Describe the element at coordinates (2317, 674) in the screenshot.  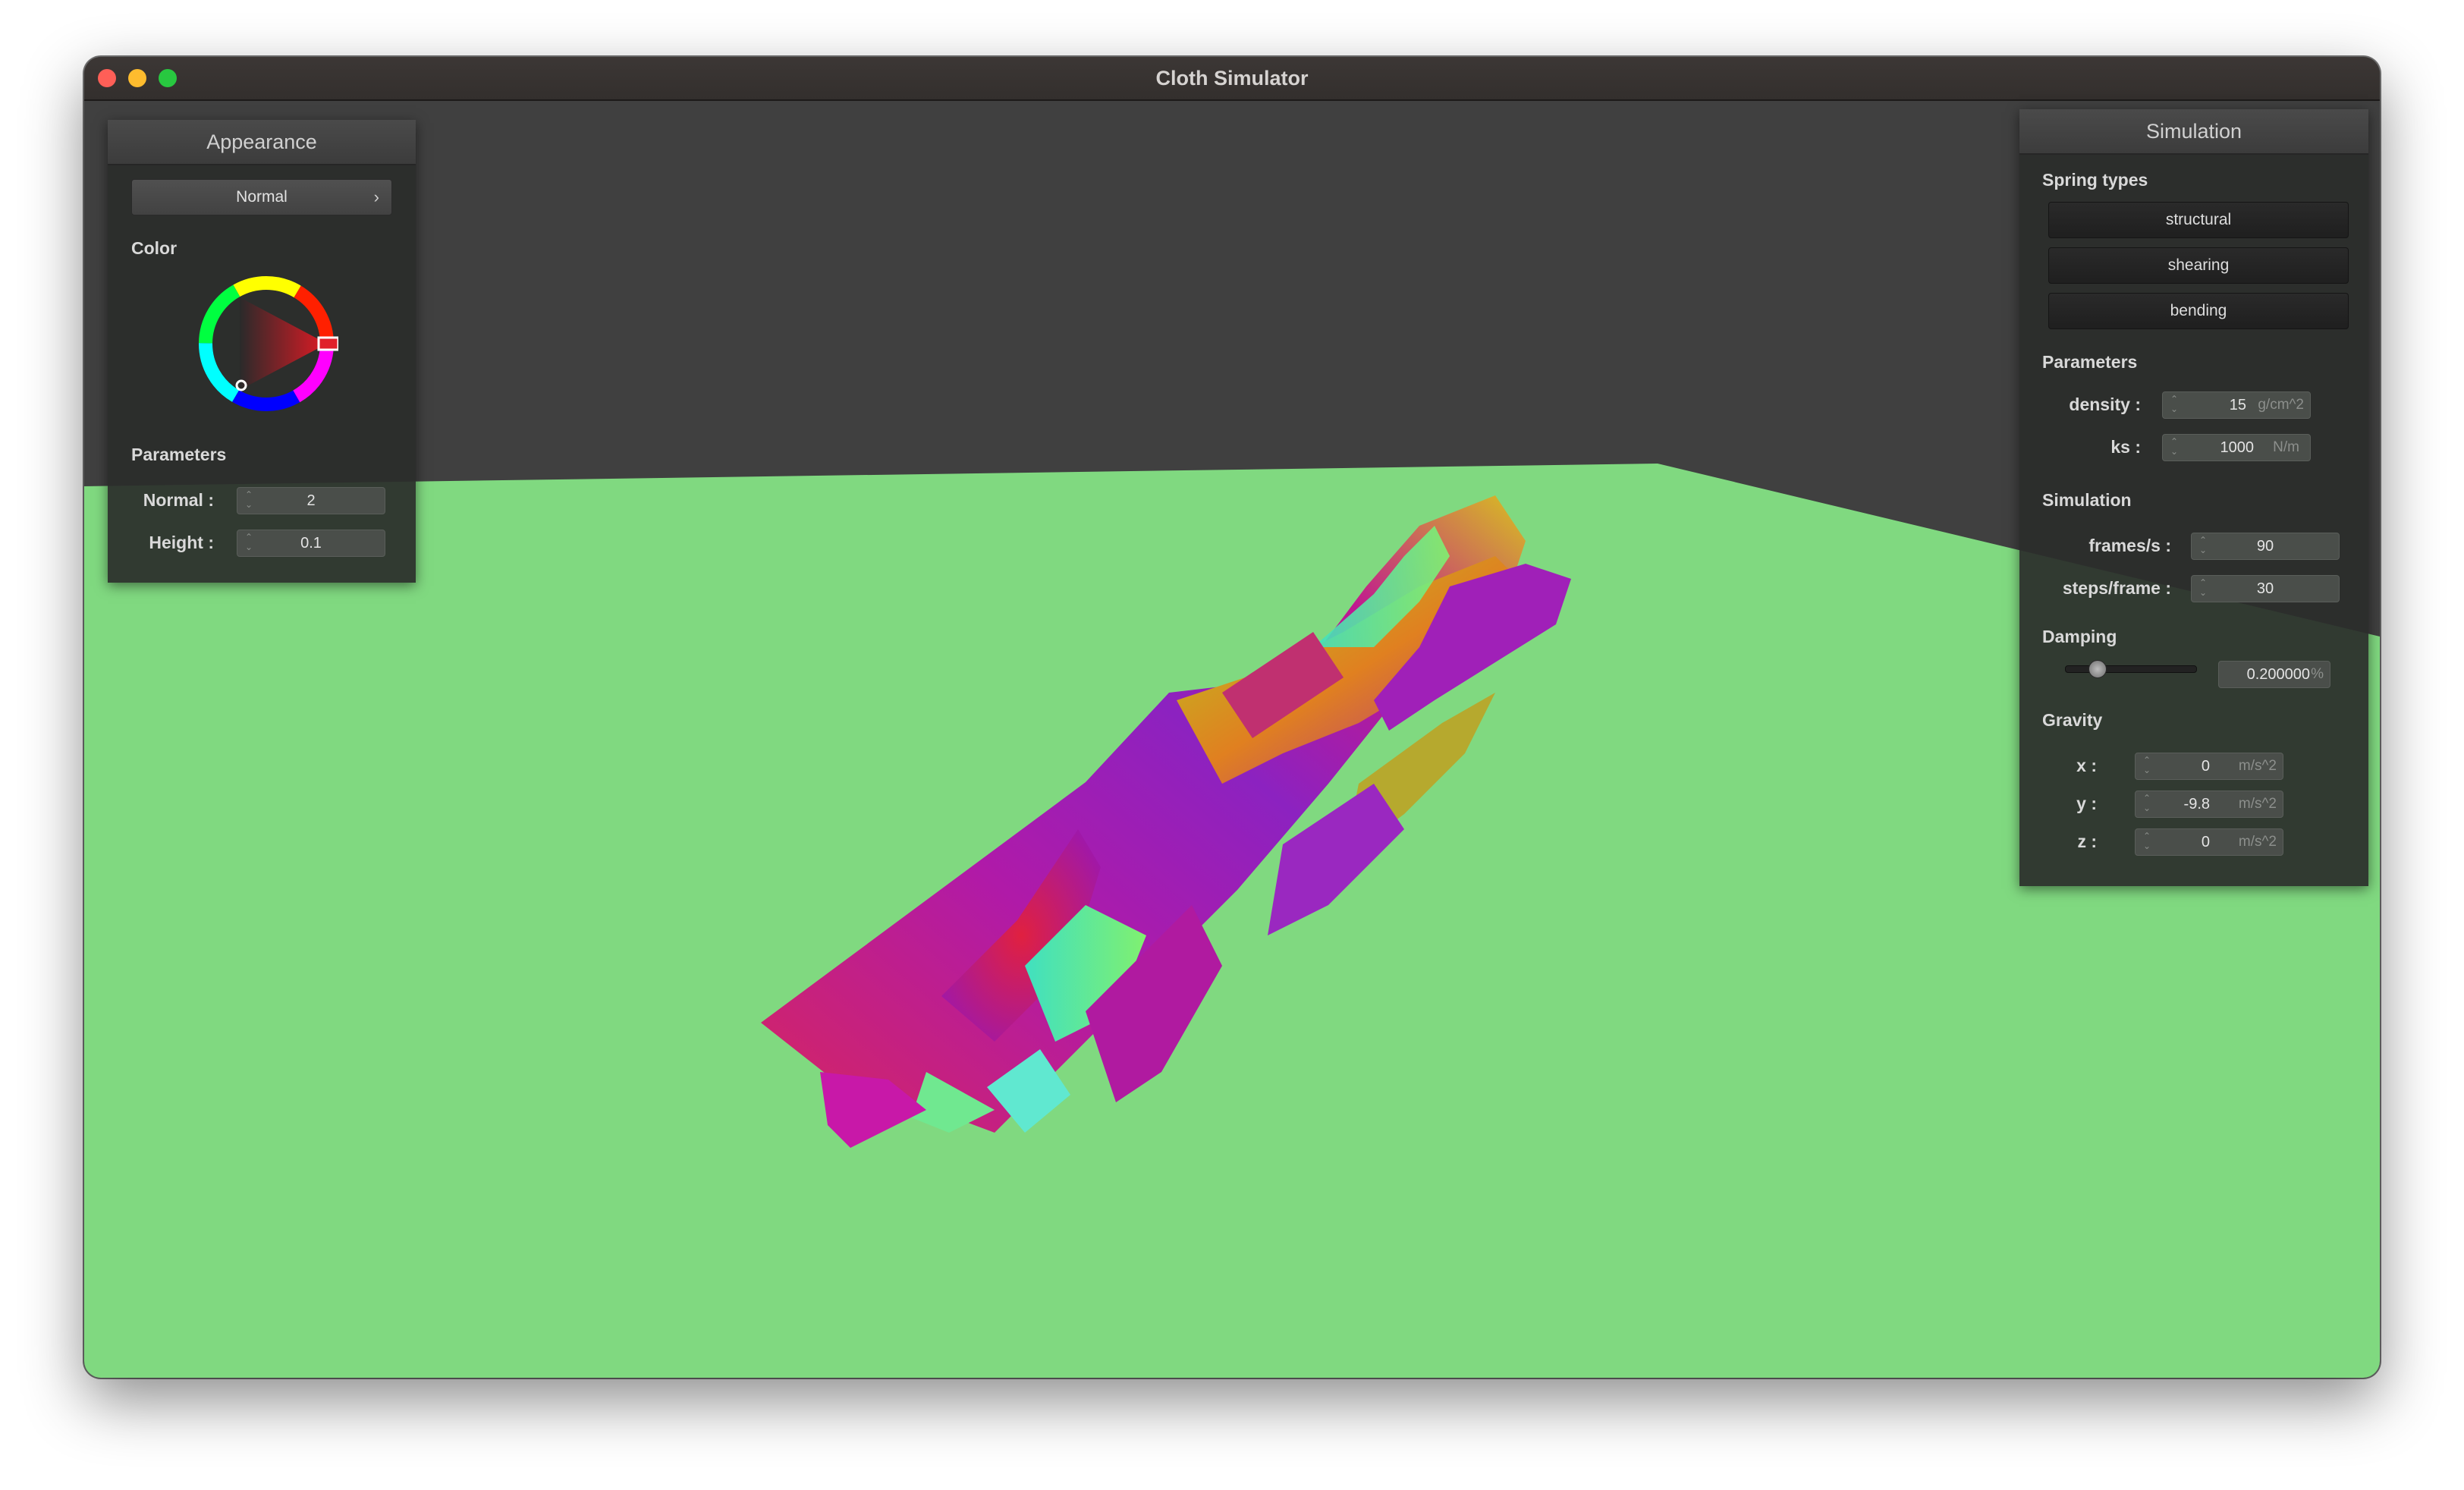
I see `damping-unit: %` at that location.